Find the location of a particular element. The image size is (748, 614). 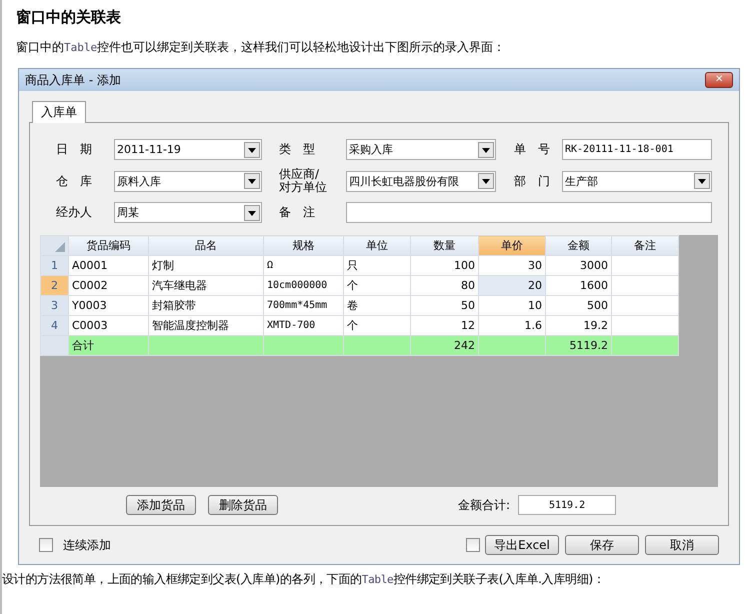

table-cell: 700mm*45mm is located at coordinates (304, 306).